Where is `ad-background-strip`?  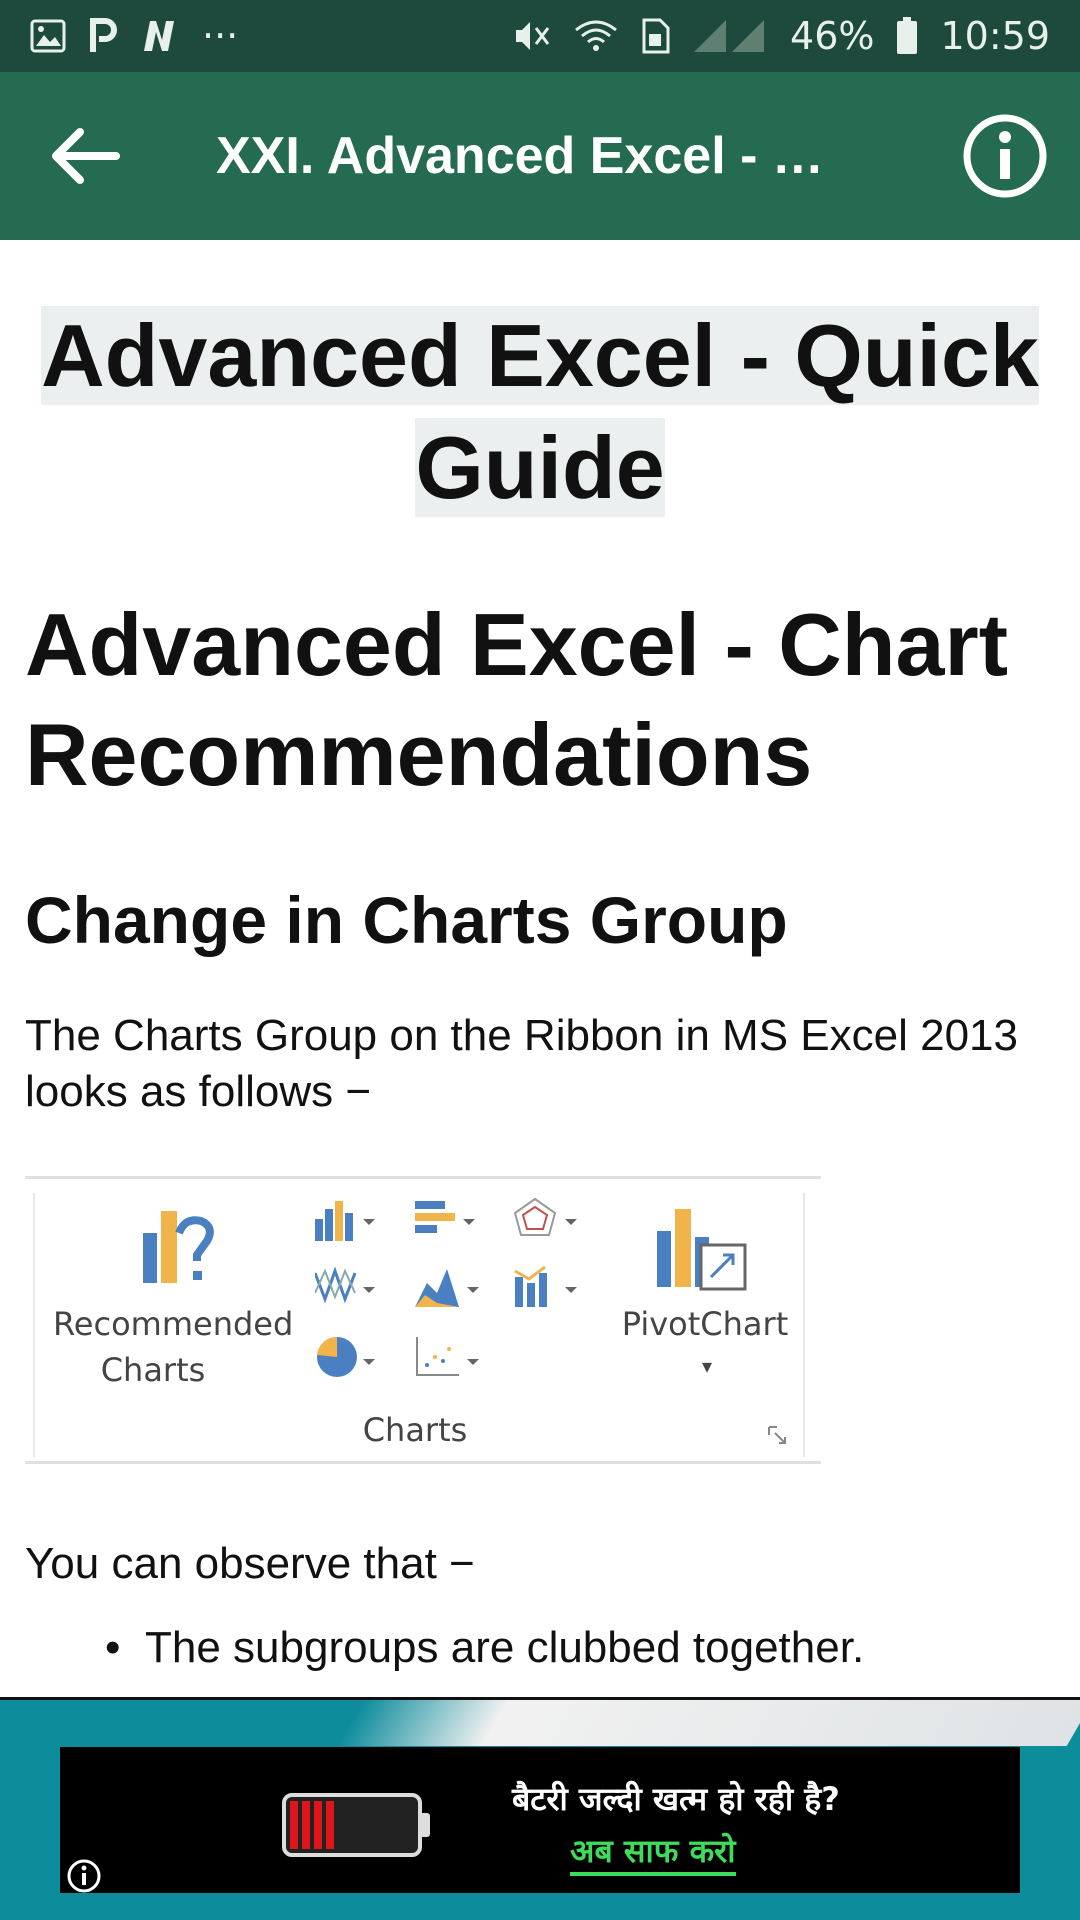 ad-background-strip is located at coordinates (708, 1723).